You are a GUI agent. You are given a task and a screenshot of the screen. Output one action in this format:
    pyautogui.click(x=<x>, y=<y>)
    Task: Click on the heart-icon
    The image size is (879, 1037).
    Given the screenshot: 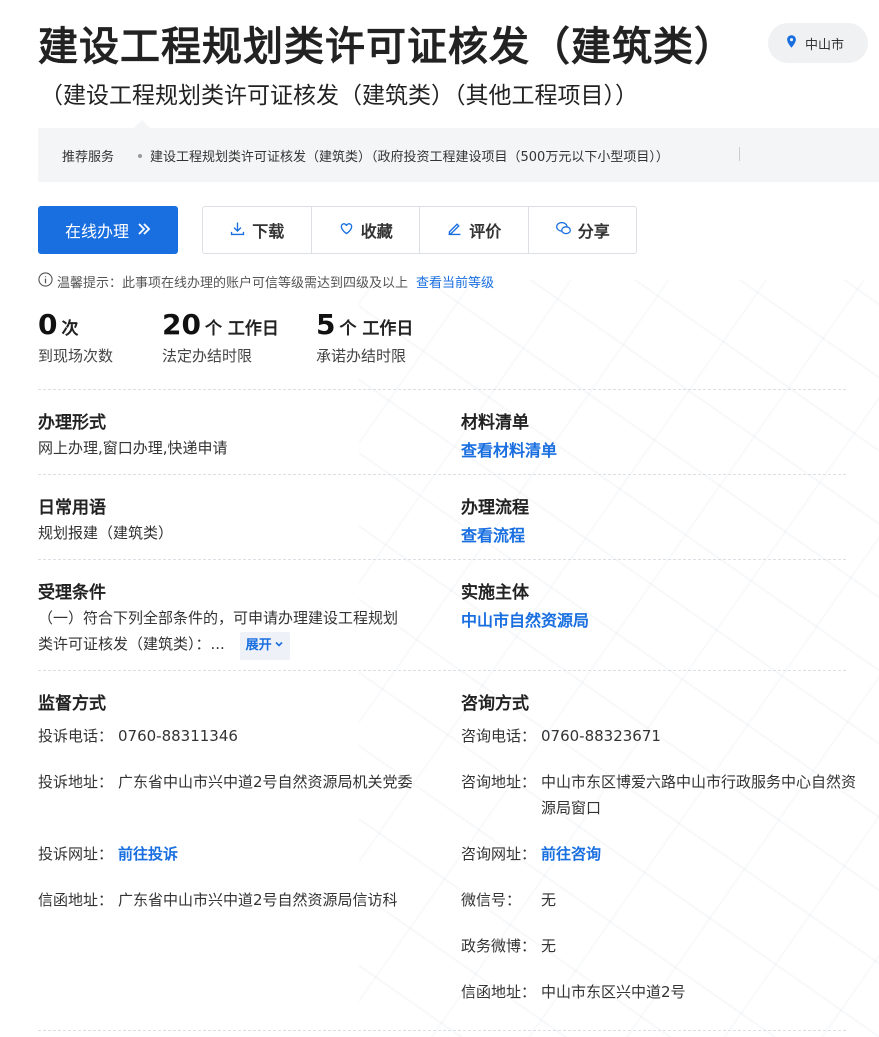 What is the action you would take?
    pyautogui.click(x=346, y=230)
    